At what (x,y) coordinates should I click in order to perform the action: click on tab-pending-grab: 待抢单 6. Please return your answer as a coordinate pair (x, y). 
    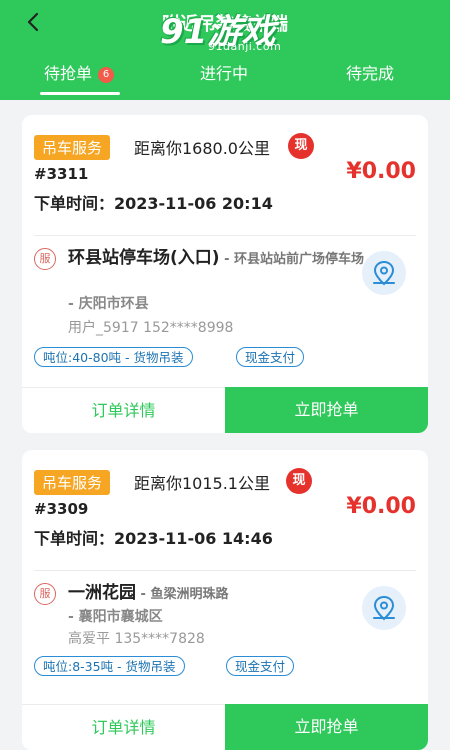
    Looking at the image, I should click on (79, 78).